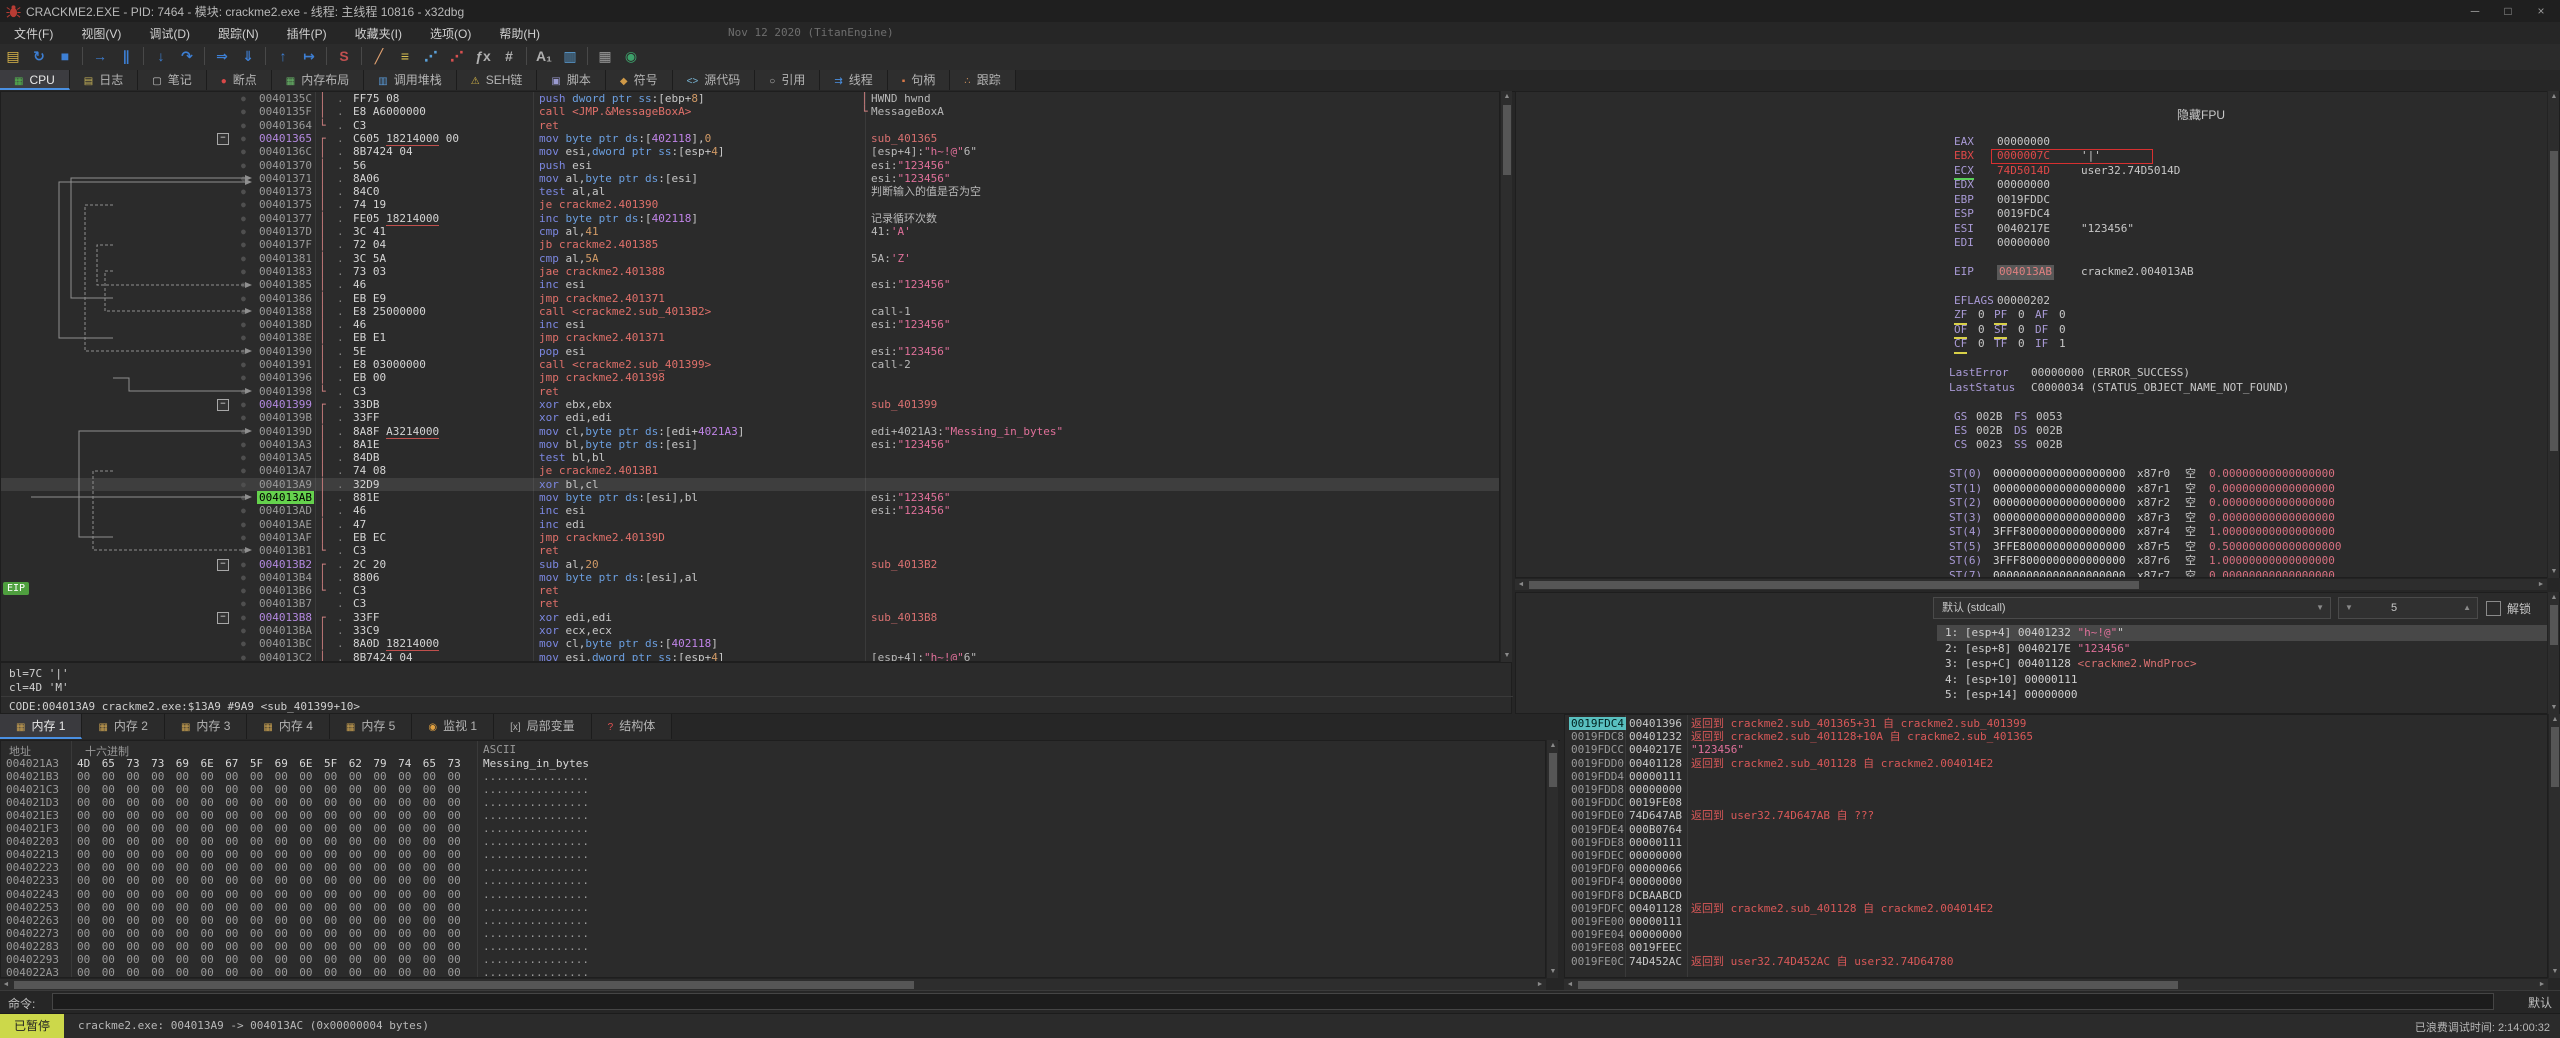 The width and height of the screenshot is (2560, 1038). Describe the element at coordinates (2201, 114) in the screenshot. I see `hide-fpu-button: 隐藏FPU` at that location.